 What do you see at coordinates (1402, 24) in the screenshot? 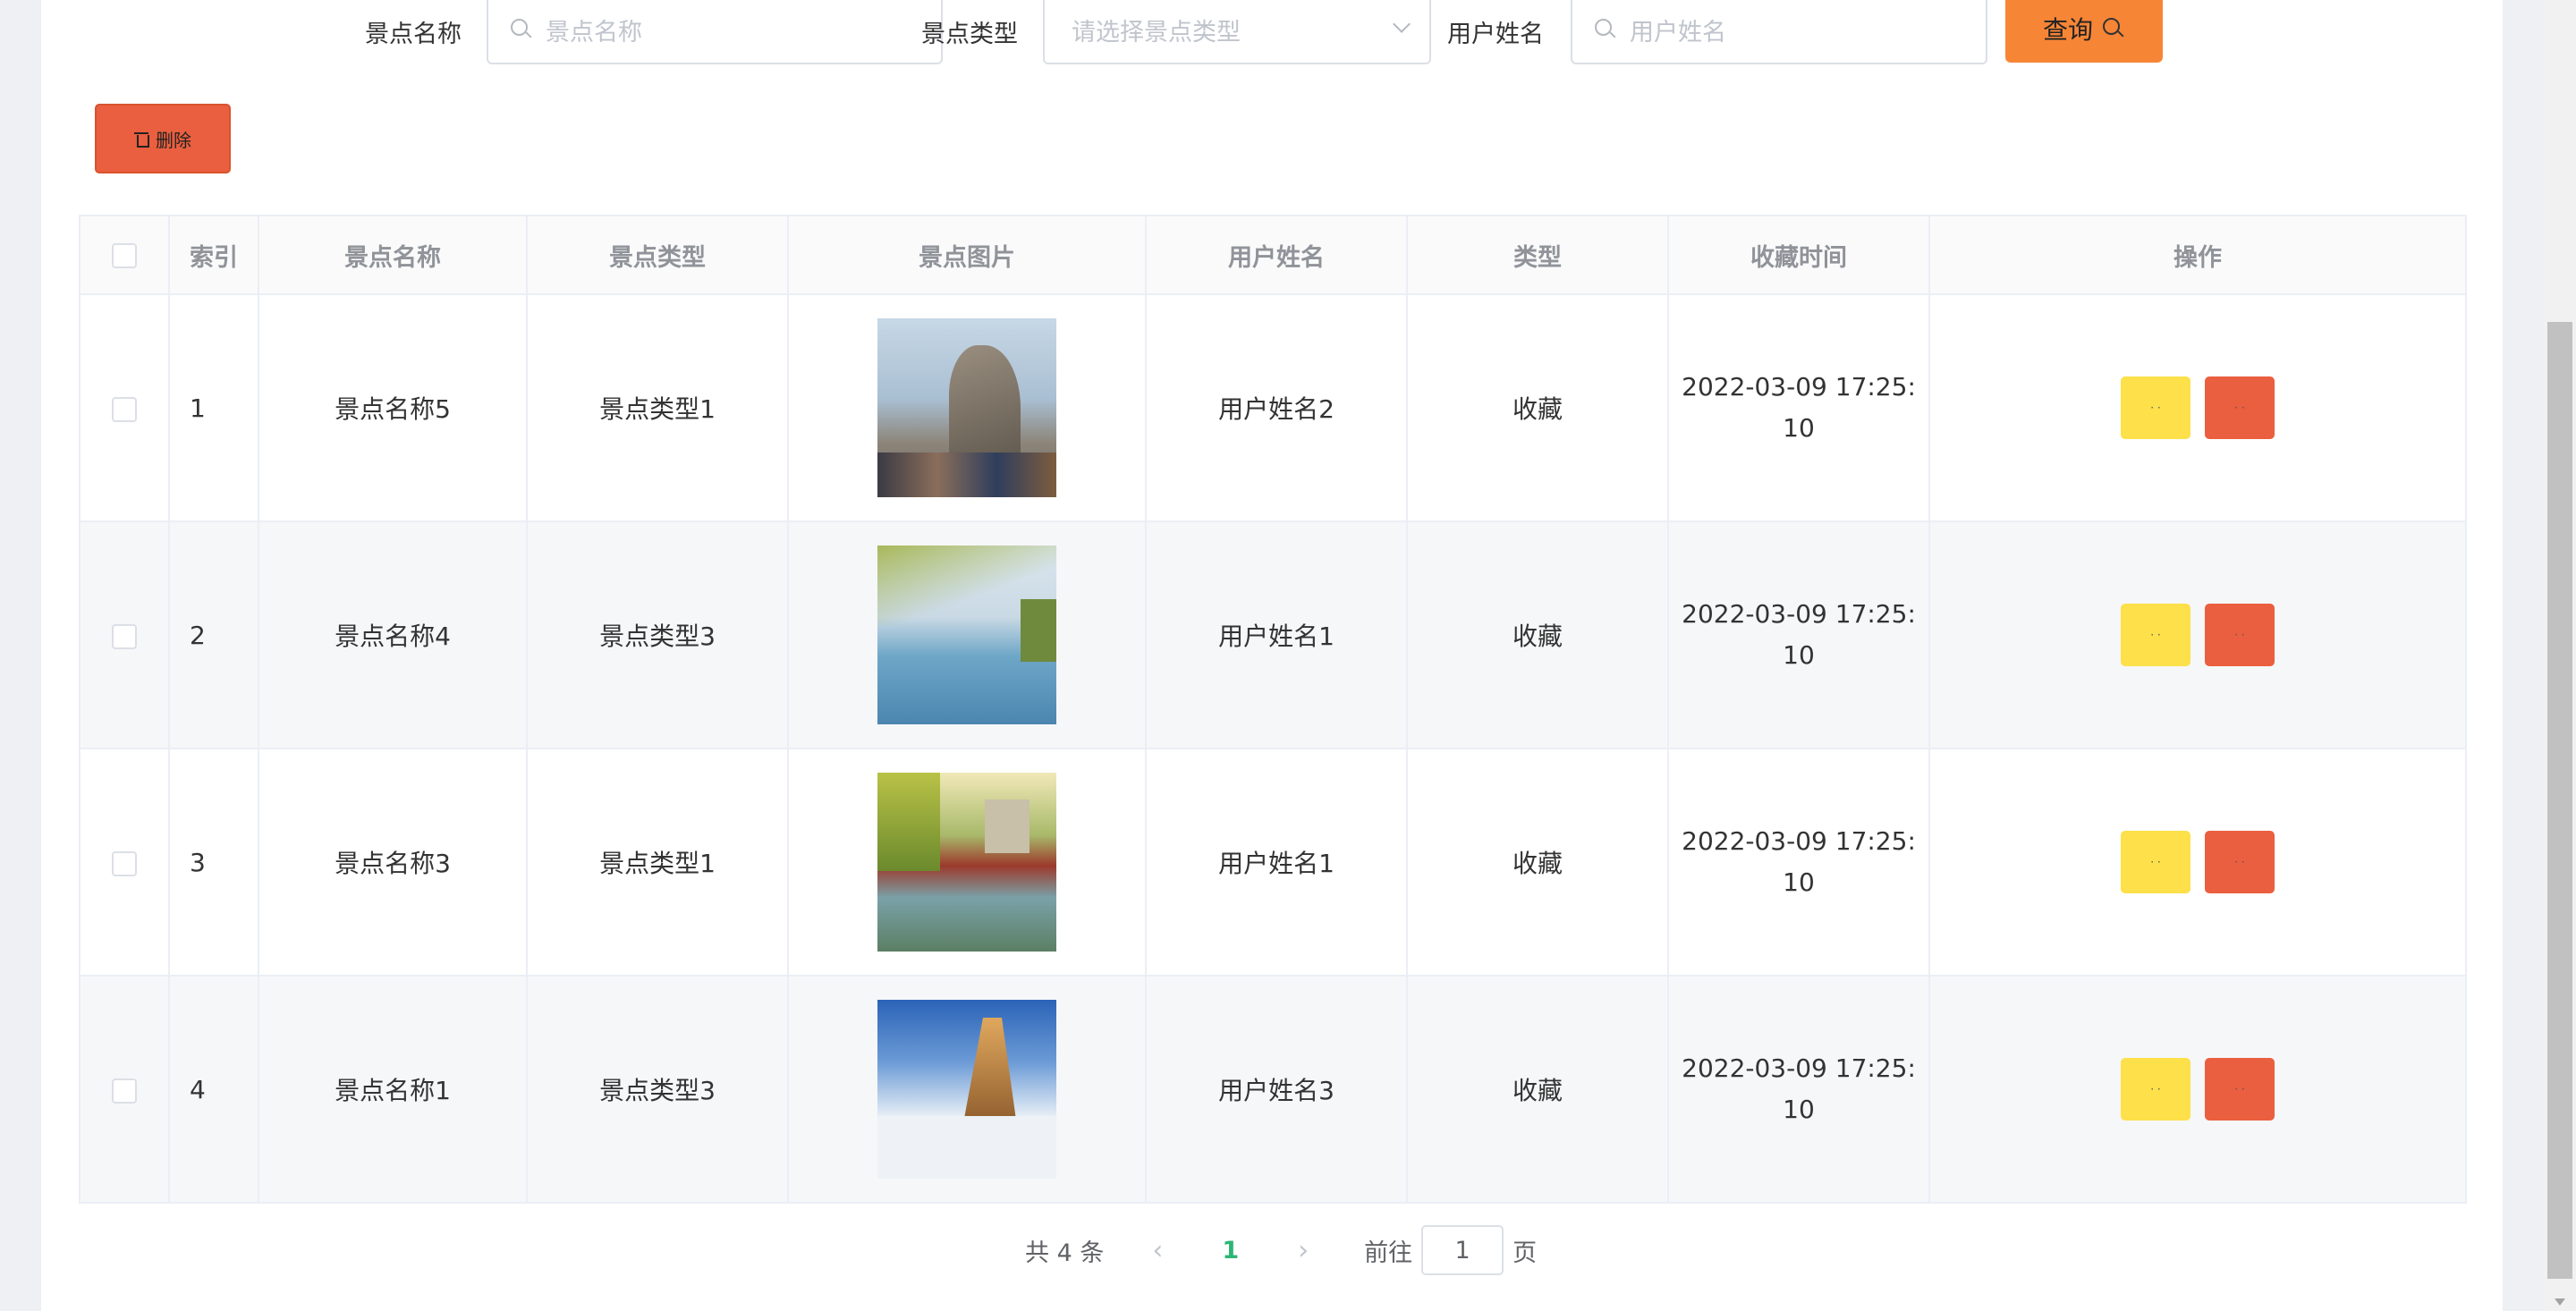
I see `chevron-down-icon` at bounding box center [1402, 24].